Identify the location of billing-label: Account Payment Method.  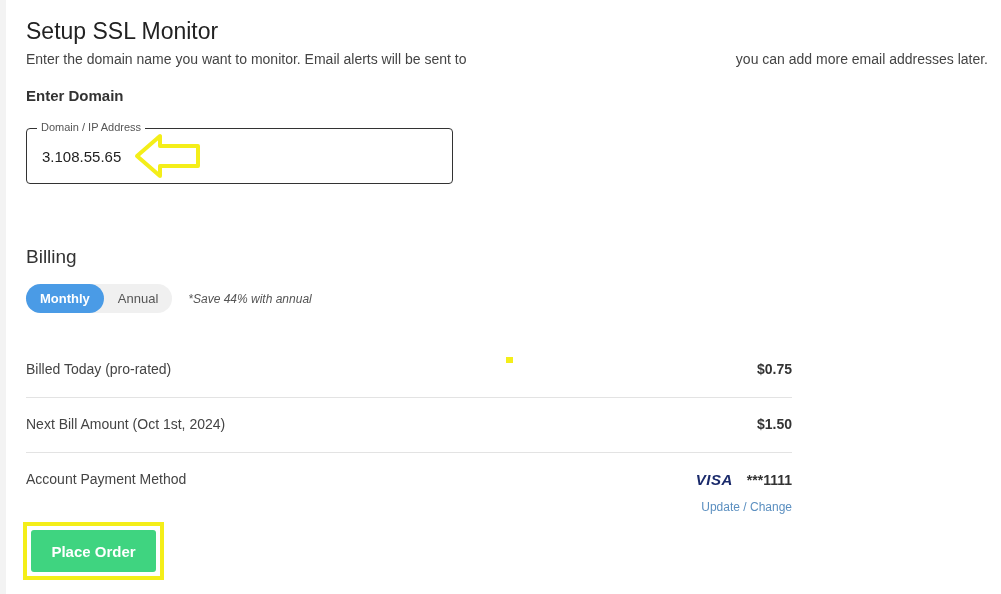
(106, 479).